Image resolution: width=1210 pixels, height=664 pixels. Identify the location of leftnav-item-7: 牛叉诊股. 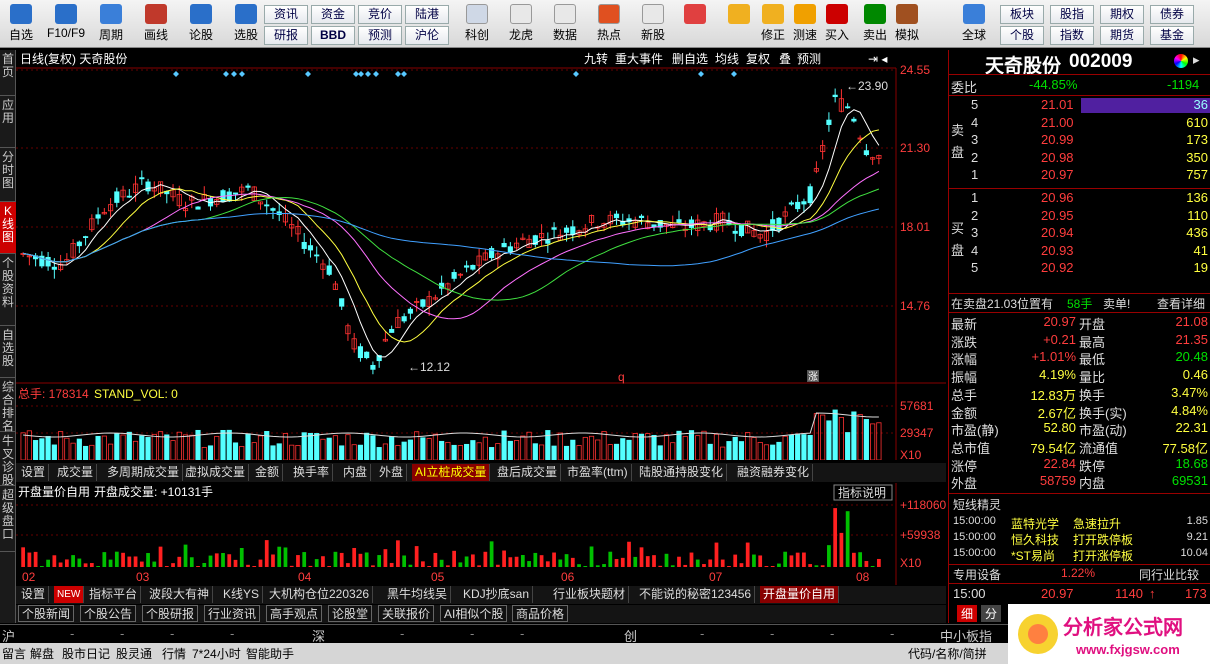
(8, 459).